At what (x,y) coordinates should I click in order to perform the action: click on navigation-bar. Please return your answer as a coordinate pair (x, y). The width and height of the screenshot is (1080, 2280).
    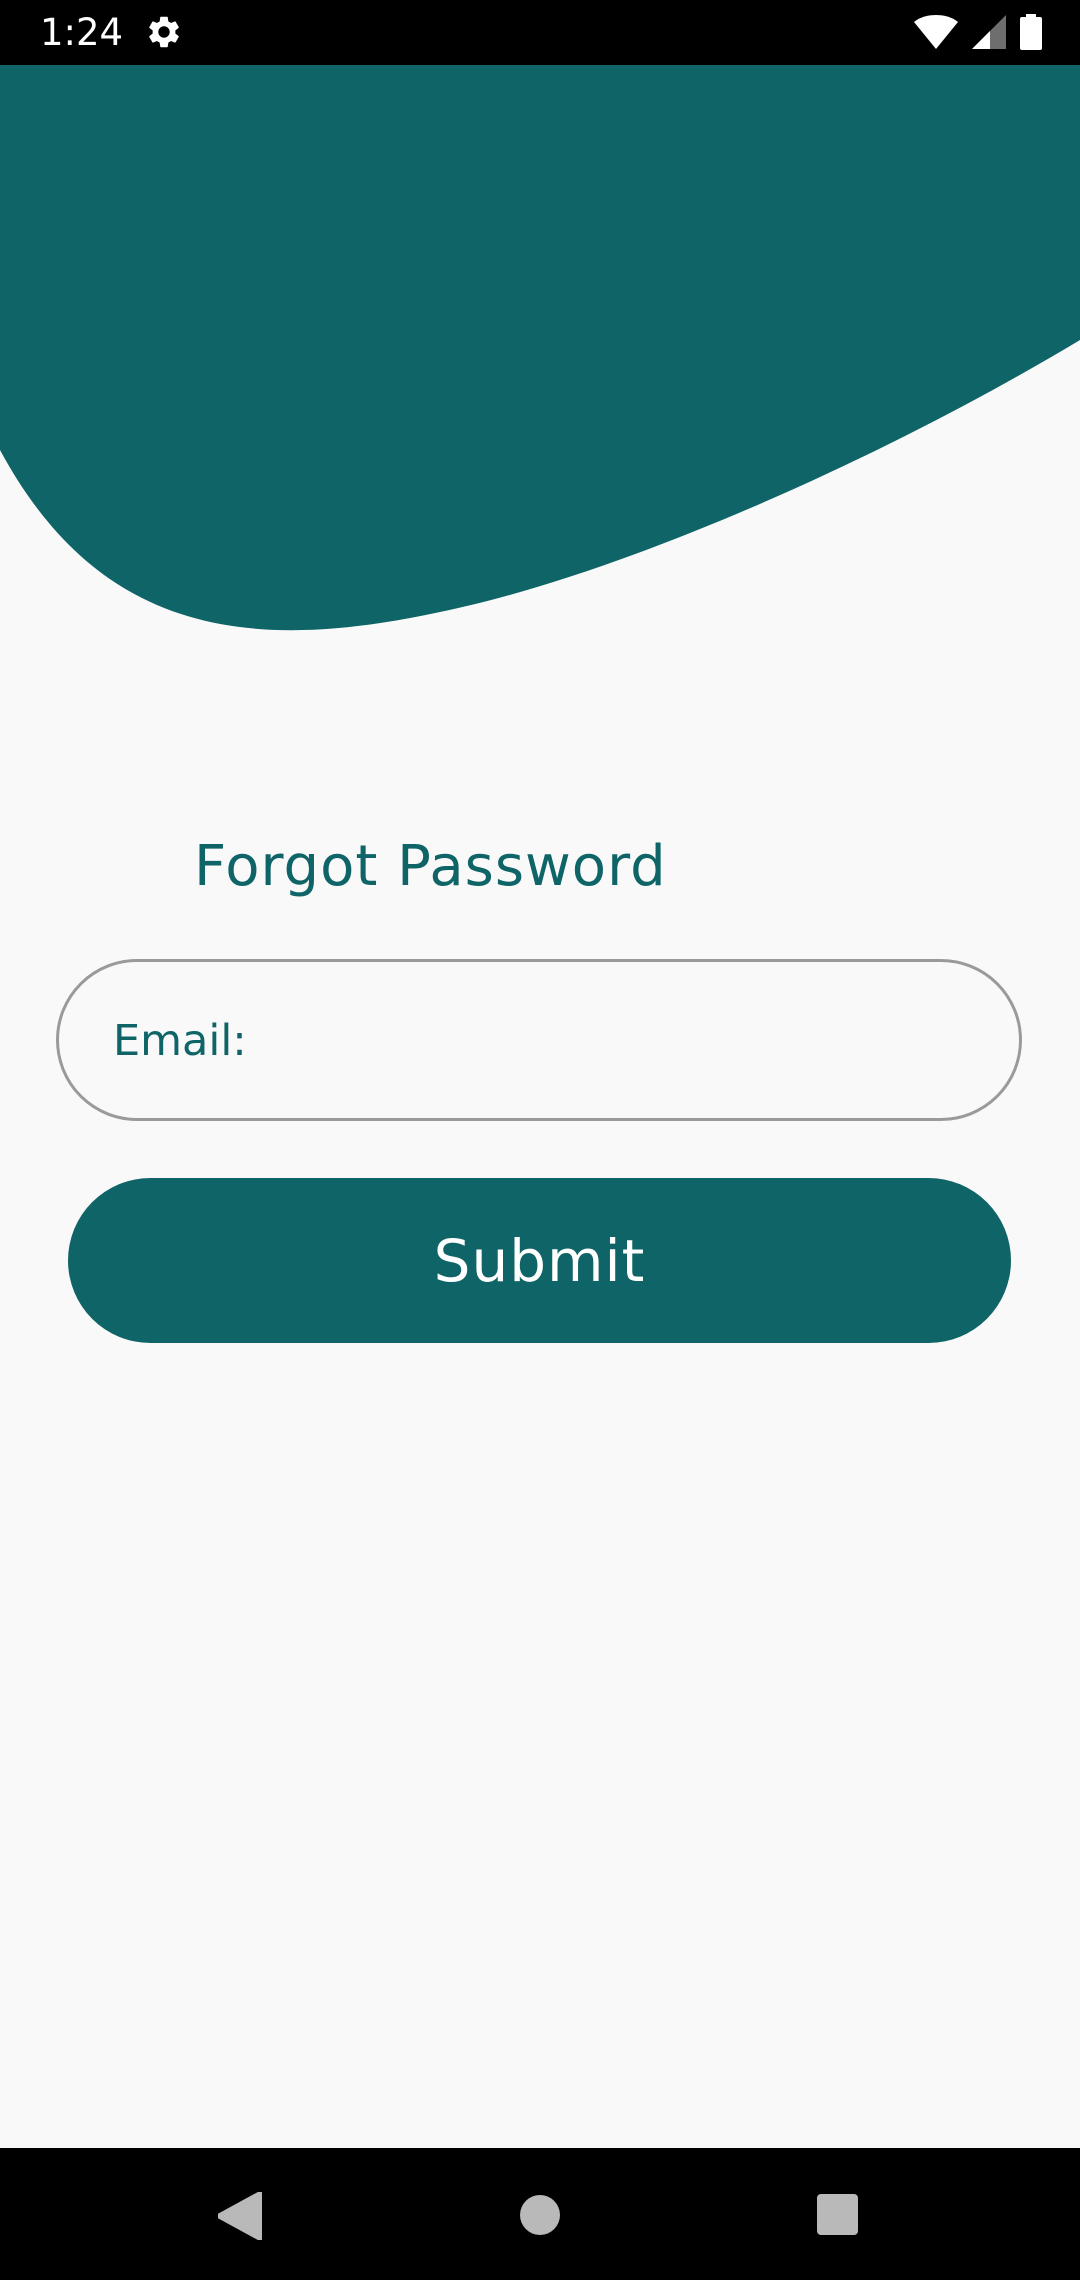
    Looking at the image, I should click on (540, 2214).